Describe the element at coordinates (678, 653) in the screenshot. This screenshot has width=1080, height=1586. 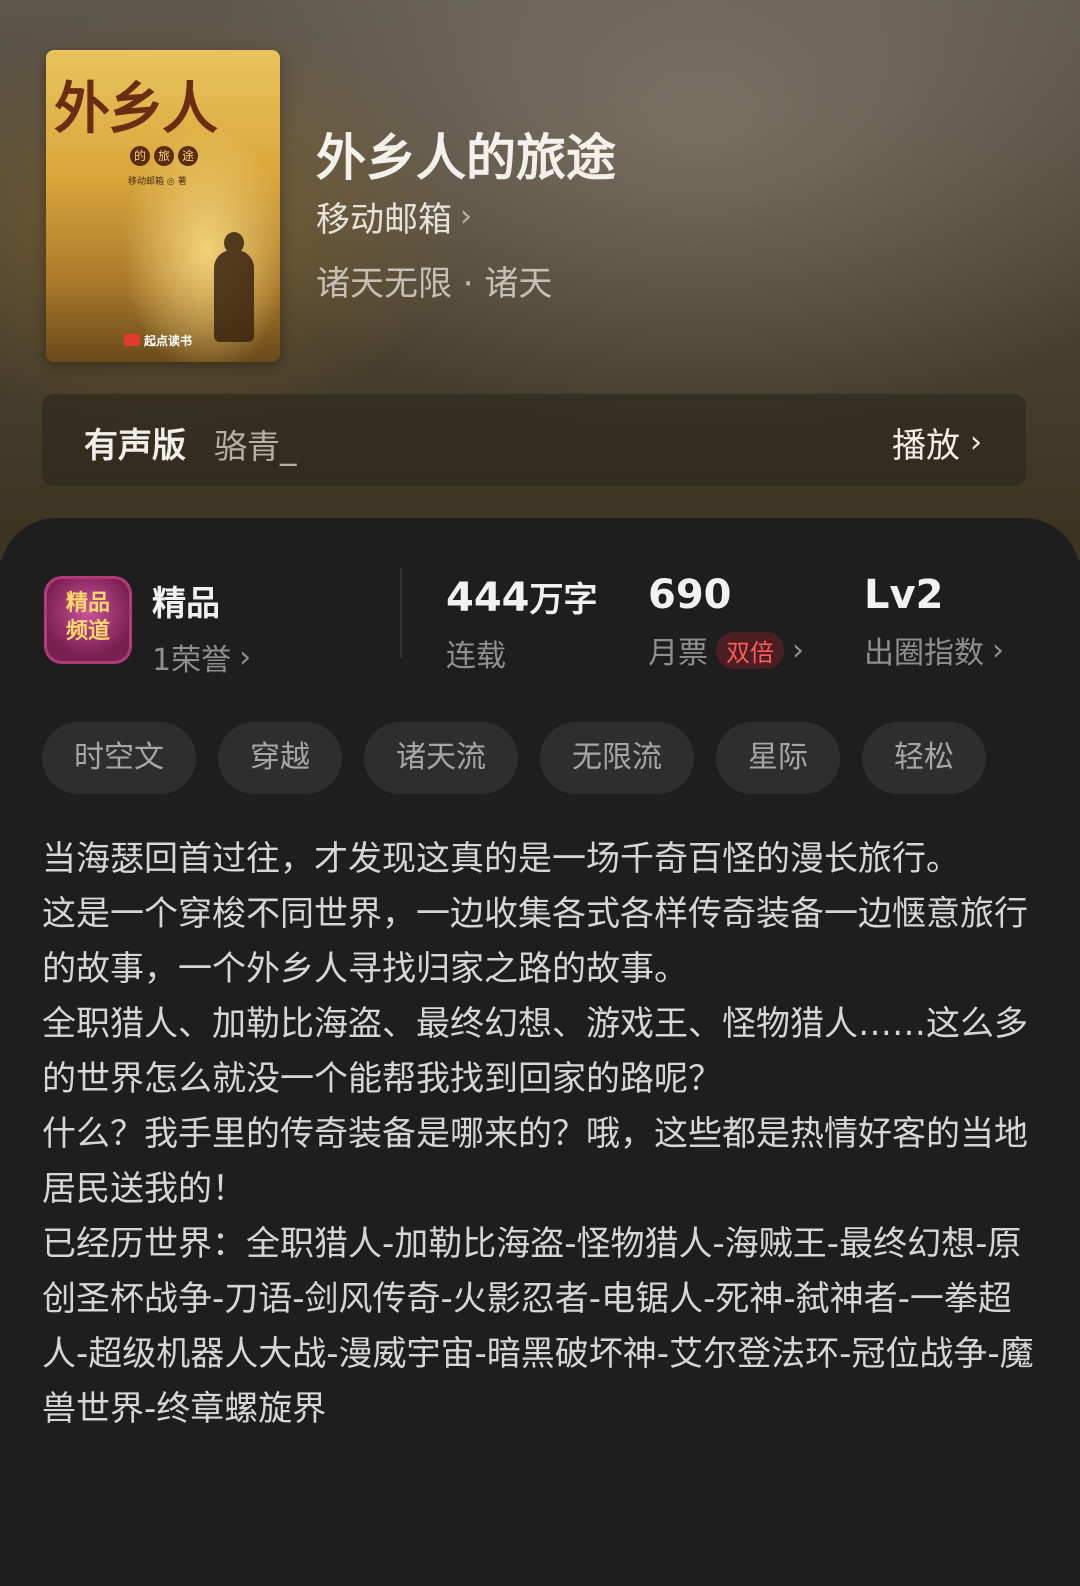
I see `monthly-votes-label: 月票` at that location.